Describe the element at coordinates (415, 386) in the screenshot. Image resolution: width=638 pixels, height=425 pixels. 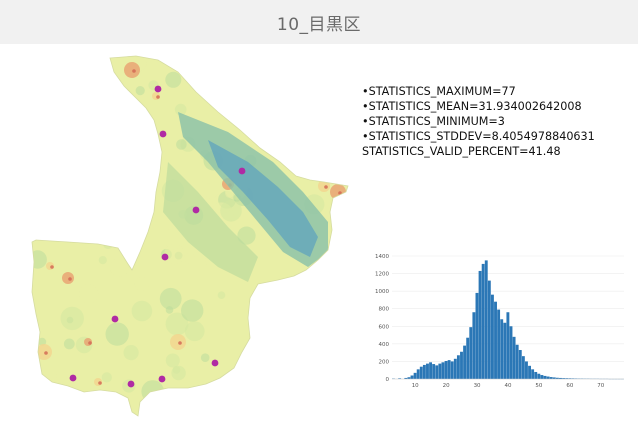
I see `x-tick-label: 10` at that location.